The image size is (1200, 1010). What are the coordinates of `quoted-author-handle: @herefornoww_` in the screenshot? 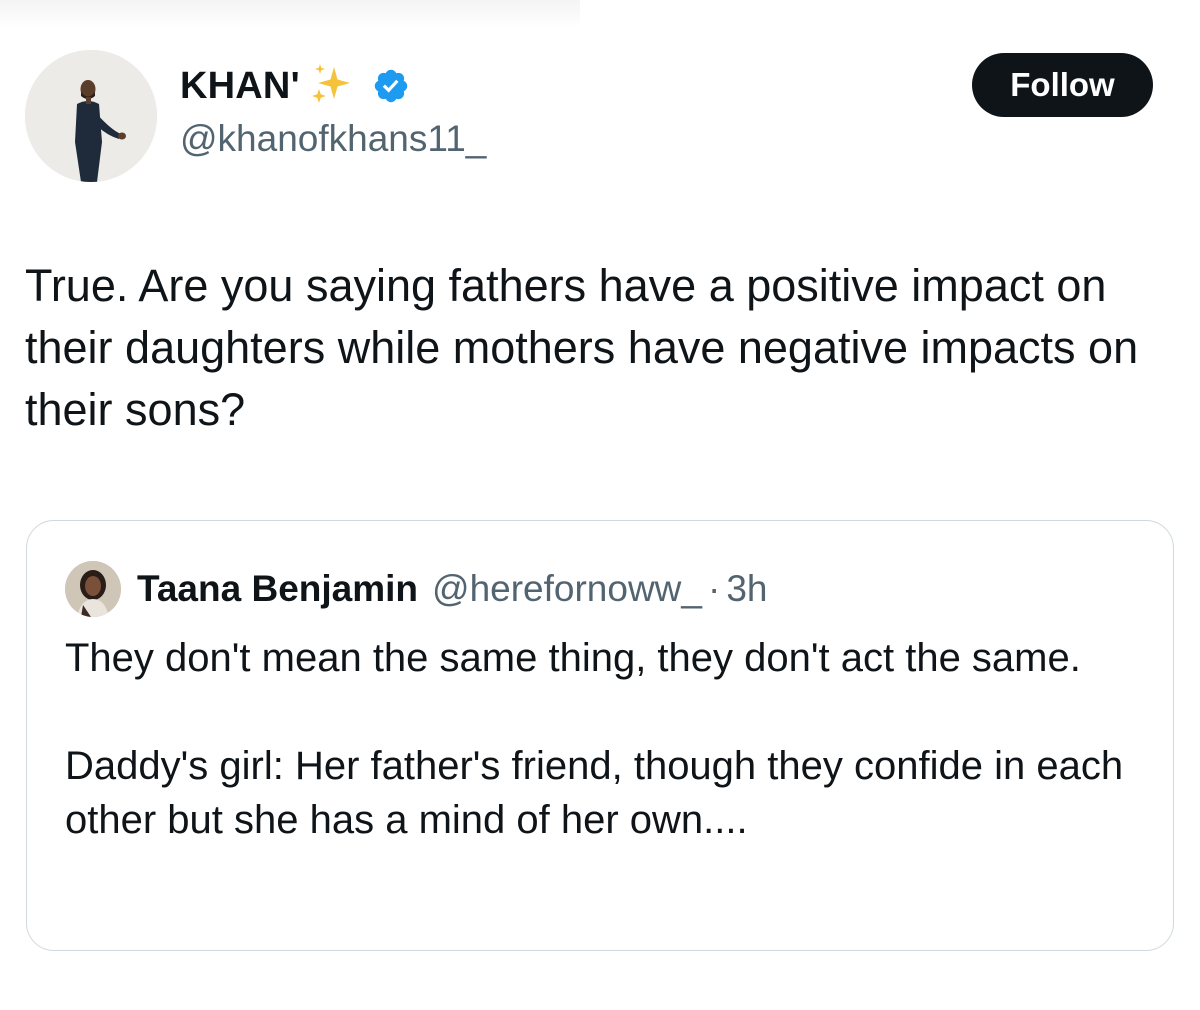 It's located at (567, 589).